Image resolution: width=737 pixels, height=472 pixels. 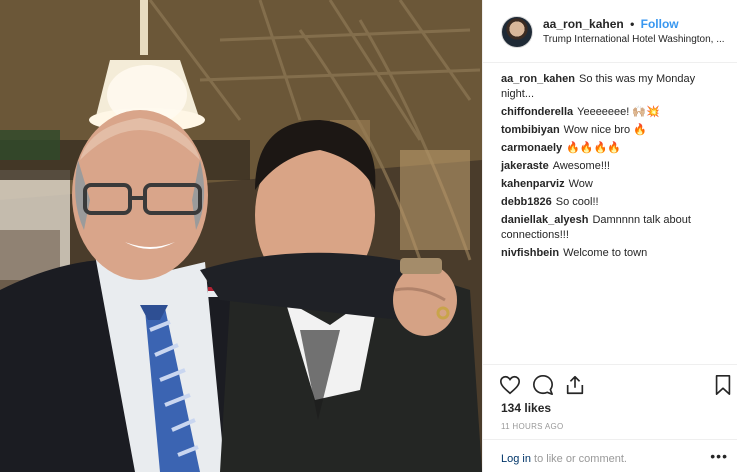 I want to click on login-prompt: Log in to like or comment., so click(x=564, y=459).